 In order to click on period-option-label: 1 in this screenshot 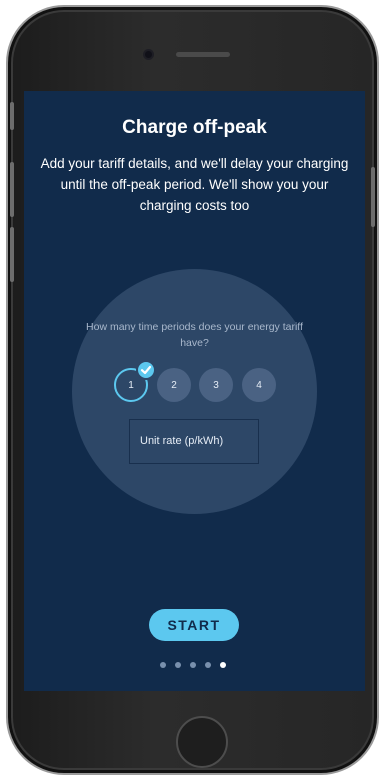, I will do `click(131, 385)`.